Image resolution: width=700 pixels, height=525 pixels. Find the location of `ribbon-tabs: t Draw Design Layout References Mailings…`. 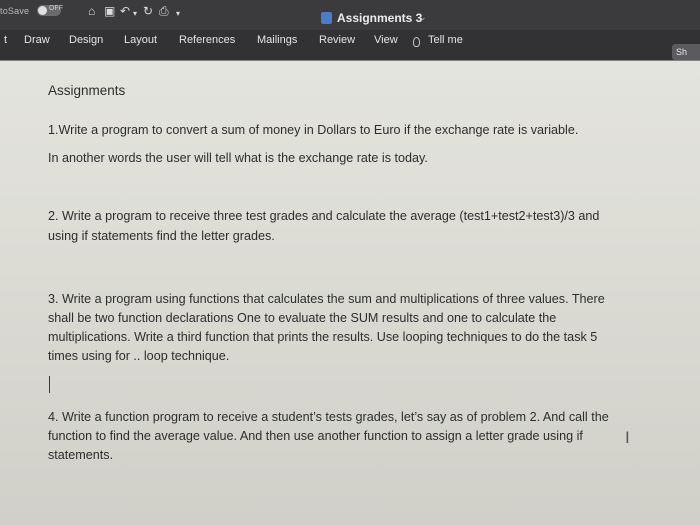

ribbon-tabs: t Draw Design Layout References Mailings… is located at coordinates (350, 45).